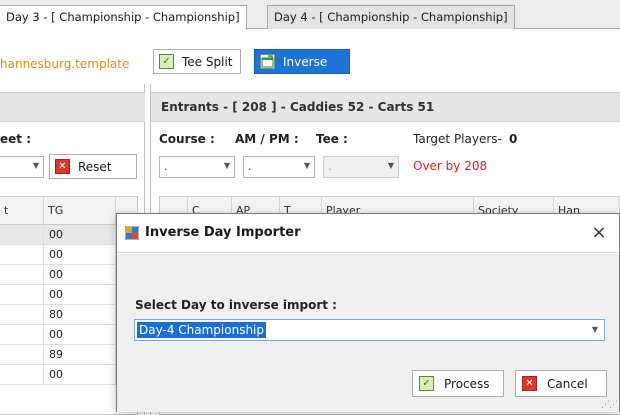 Image resolution: width=620 pixels, height=415 pixels. I want to click on ampm-select: . ▼, so click(279, 167).